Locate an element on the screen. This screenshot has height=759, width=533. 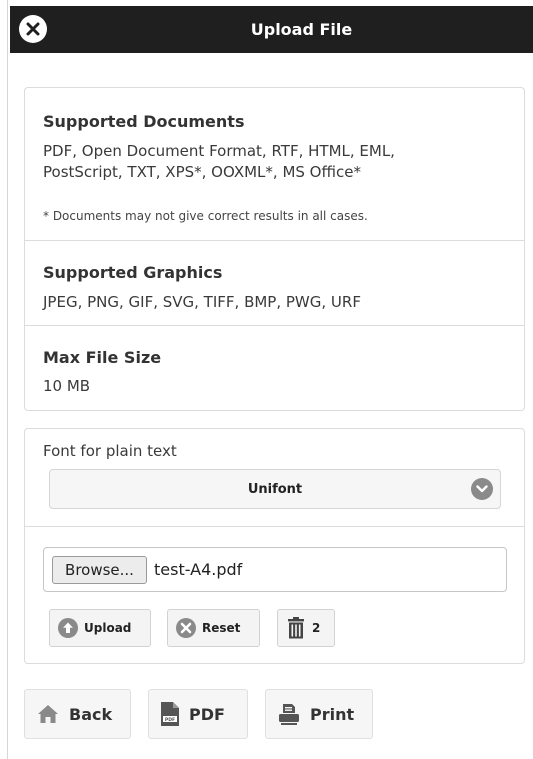
trash-icon is located at coordinates (296, 628).